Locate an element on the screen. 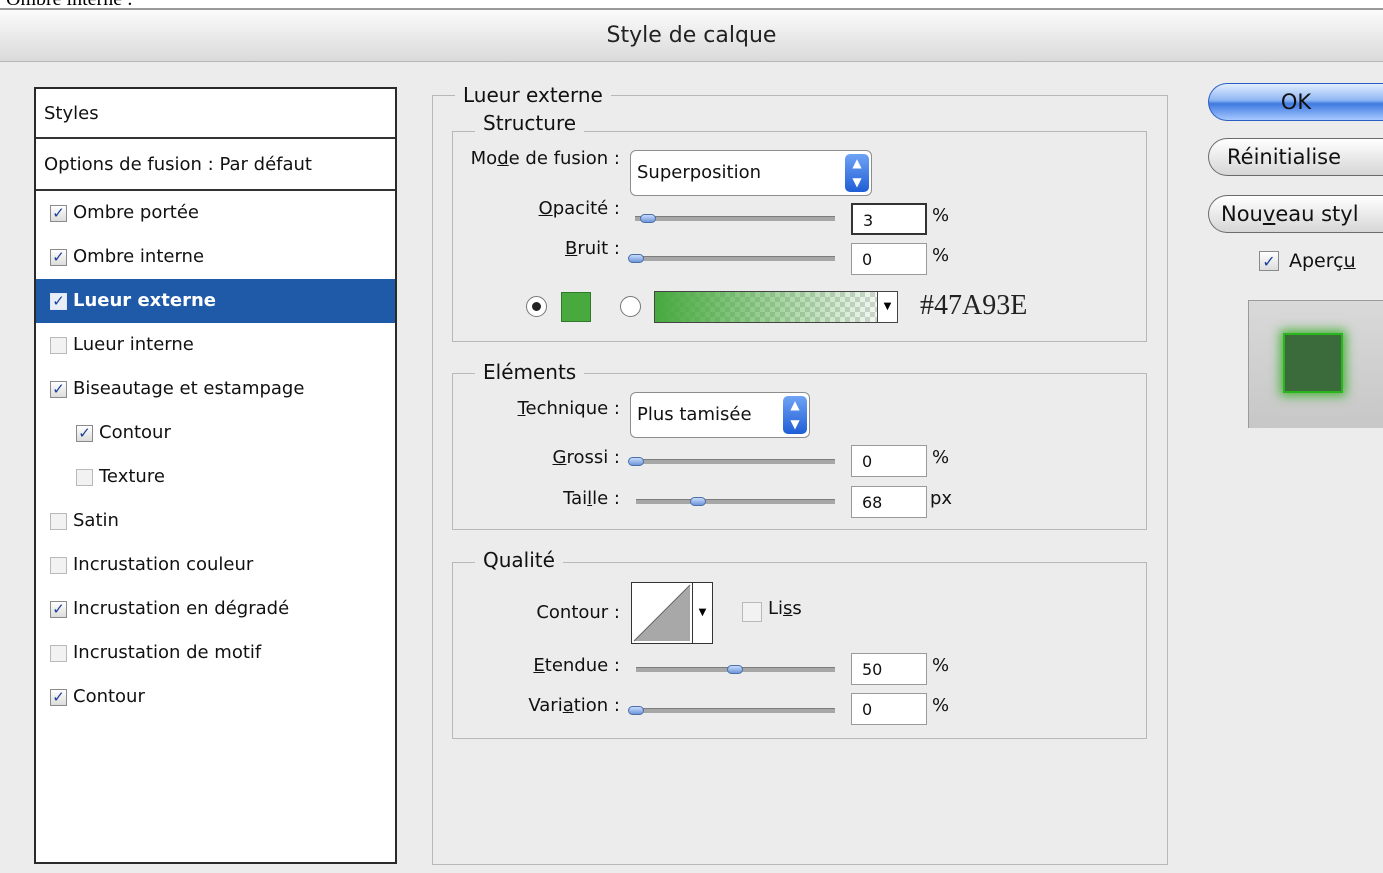  gradient-radio is located at coordinates (630, 306).